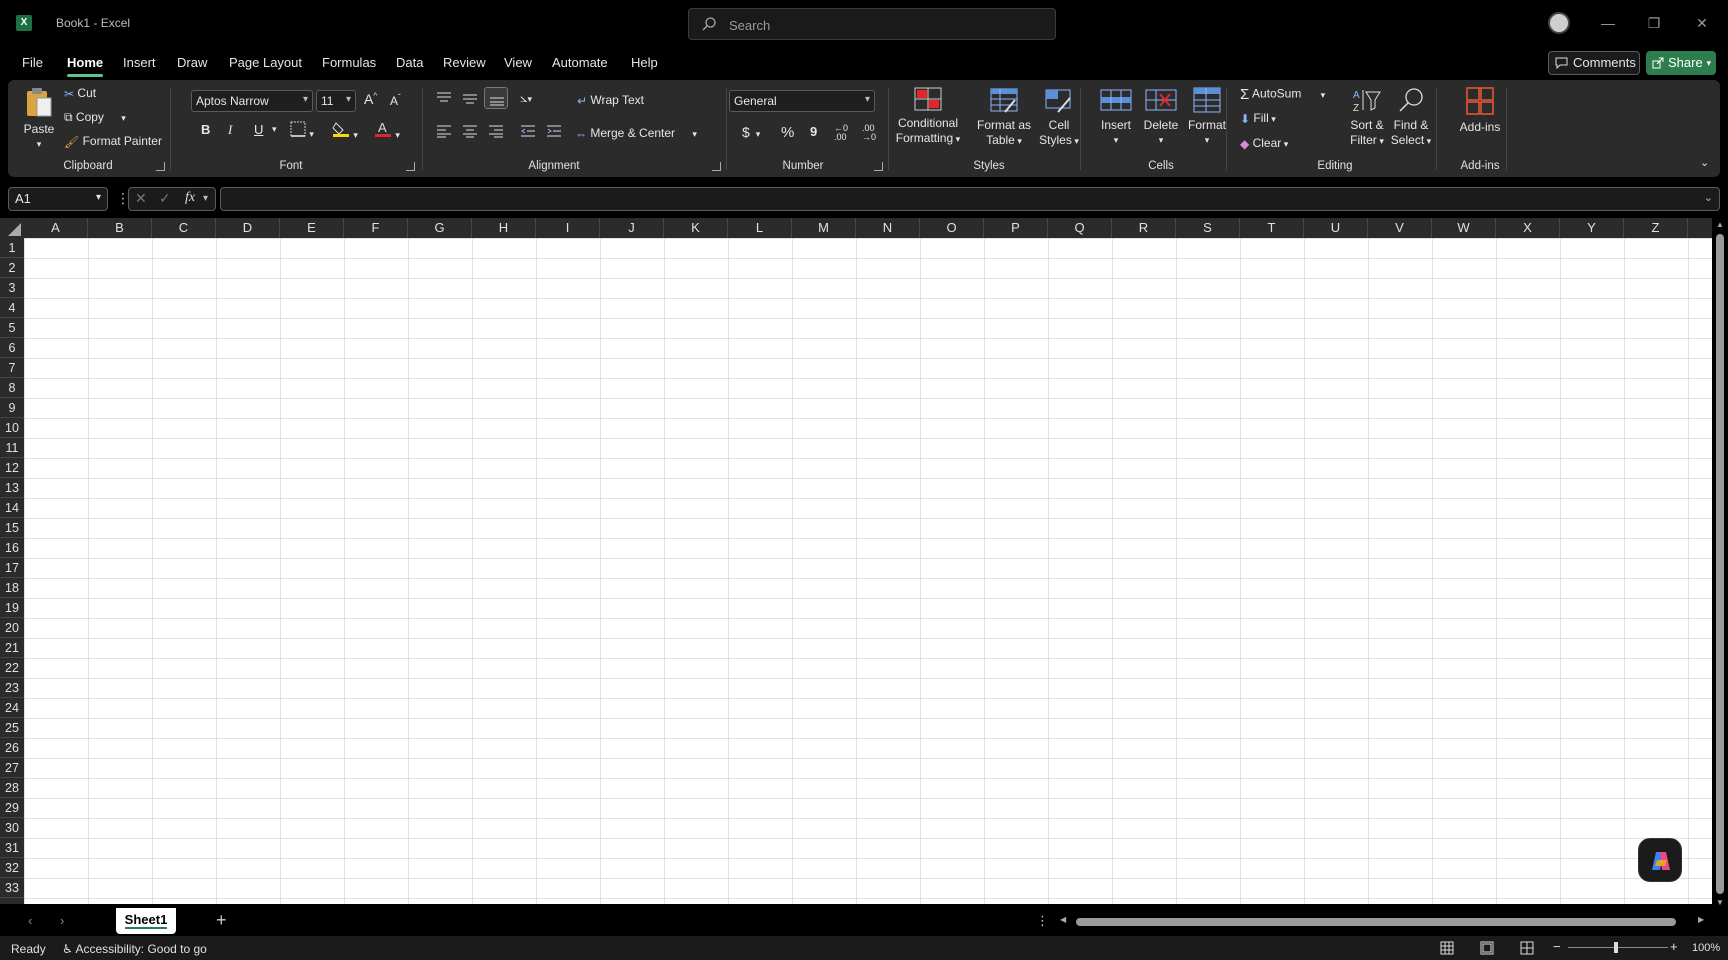 This screenshot has width=1728, height=960. Describe the element at coordinates (30, 920) in the screenshot. I see `prev-sheet-icon: ‹` at that location.